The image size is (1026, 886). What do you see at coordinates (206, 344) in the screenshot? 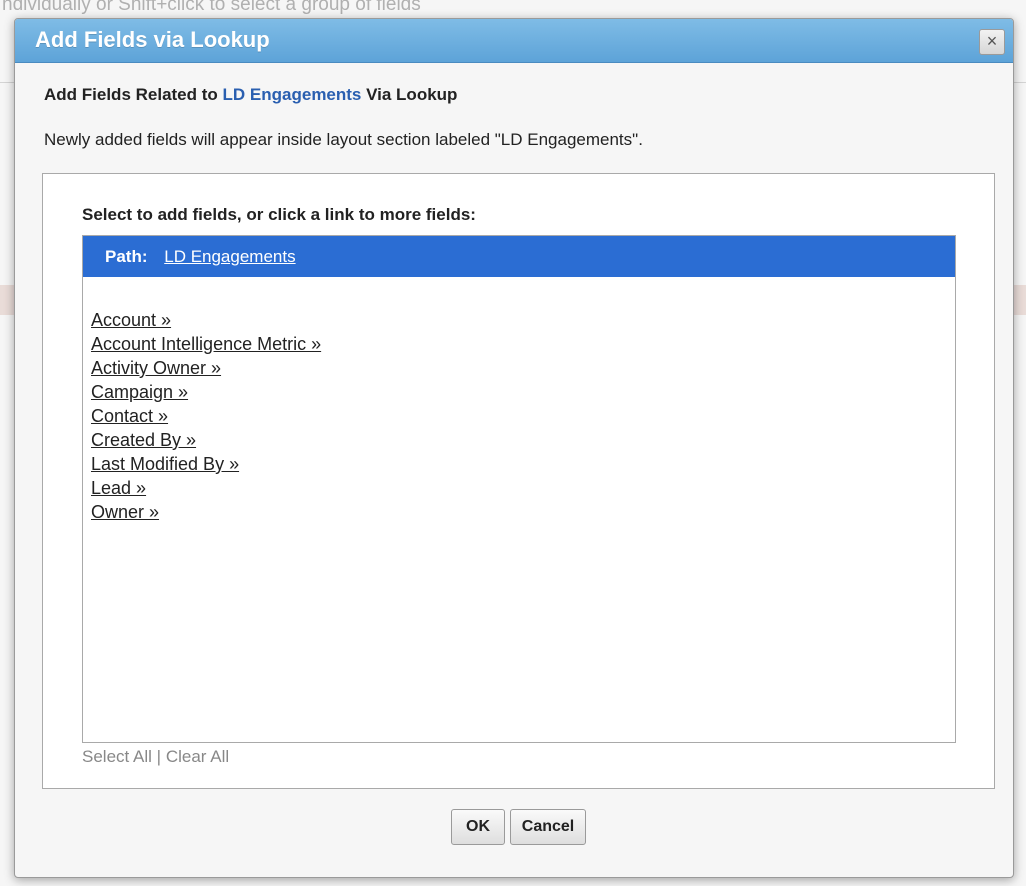
I see `lookup-link-account-intelligence-metric: Account Intelligence Metric »` at bounding box center [206, 344].